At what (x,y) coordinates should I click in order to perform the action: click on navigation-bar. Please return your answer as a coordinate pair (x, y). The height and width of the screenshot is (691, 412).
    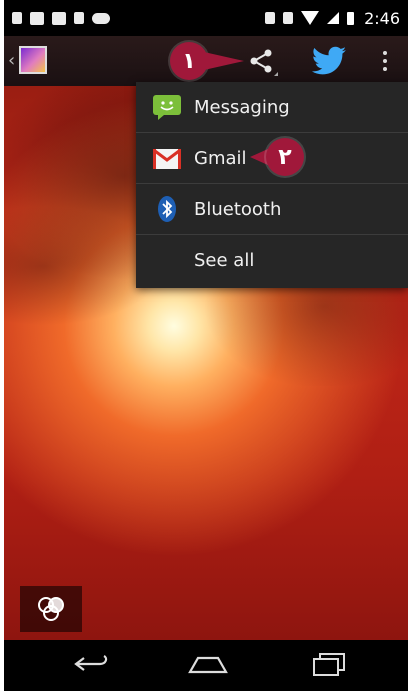
    Looking at the image, I should click on (206, 665).